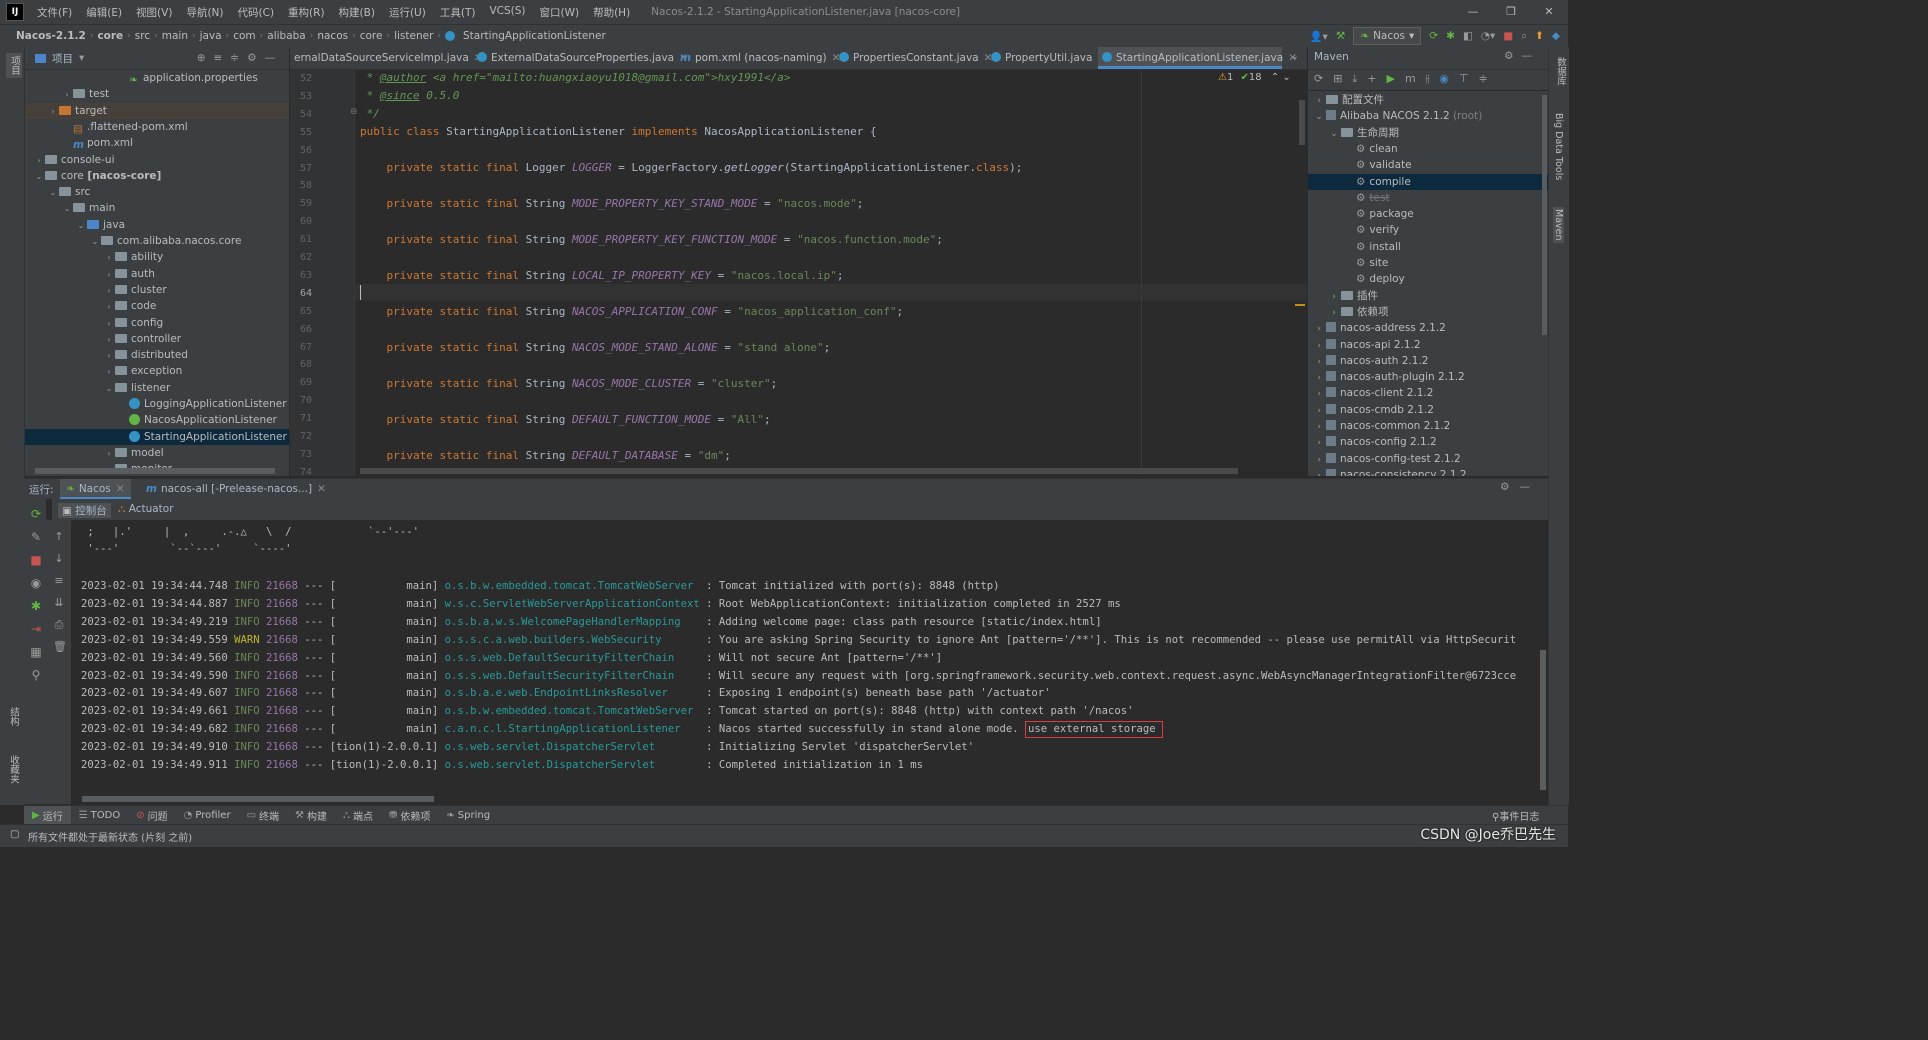  What do you see at coordinates (1428, 345) in the screenshot?
I see `maven-tree-item: › nacos-api 2.1.2` at bounding box center [1428, 345].